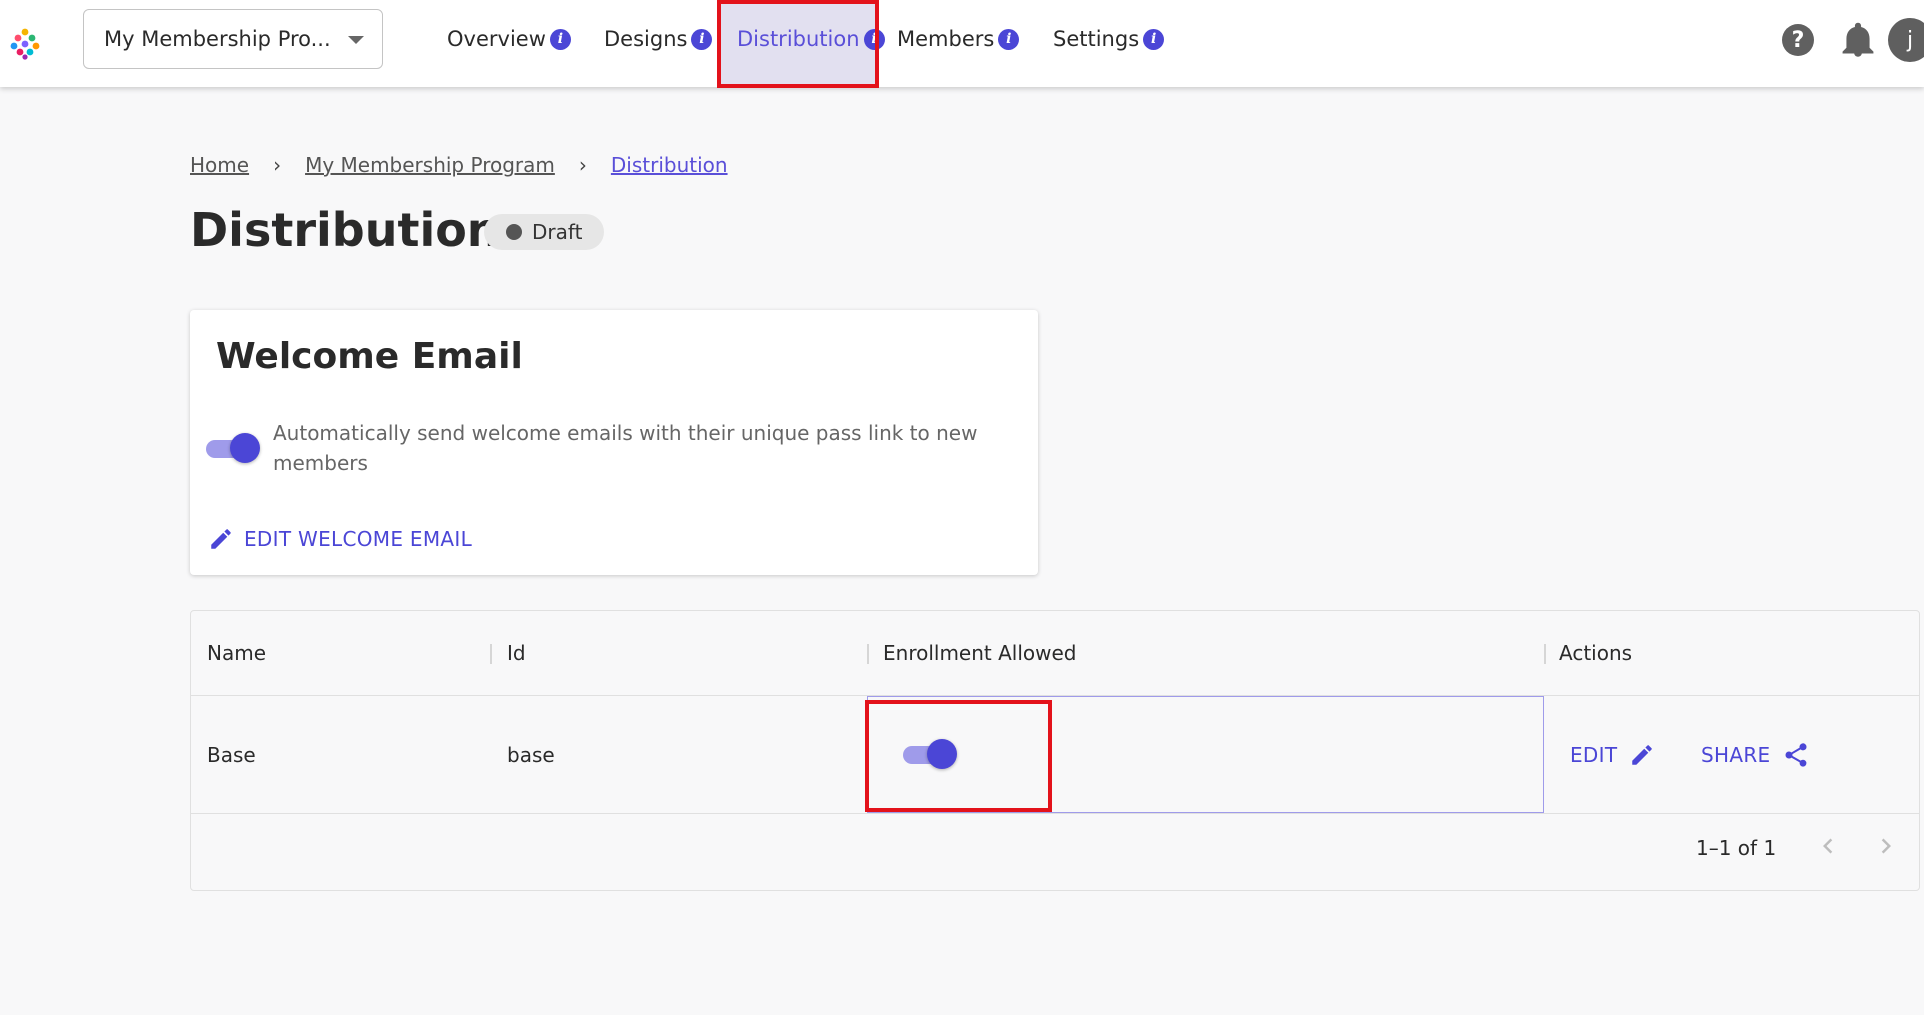 This screenshot has height=1015, width=1924. Describe the element at coordinates (1205, 754) in the screenshot. I see `enrollment-cell-focus` at that location.